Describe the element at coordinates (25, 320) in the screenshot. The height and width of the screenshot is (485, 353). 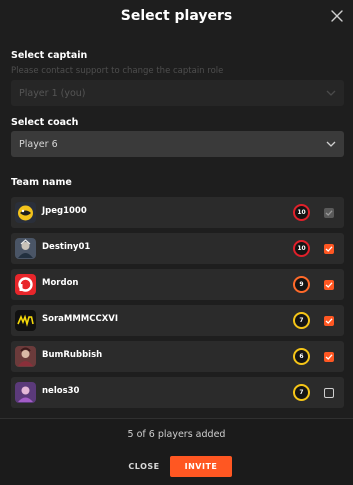
I see `navi-logo-icon` at that location.